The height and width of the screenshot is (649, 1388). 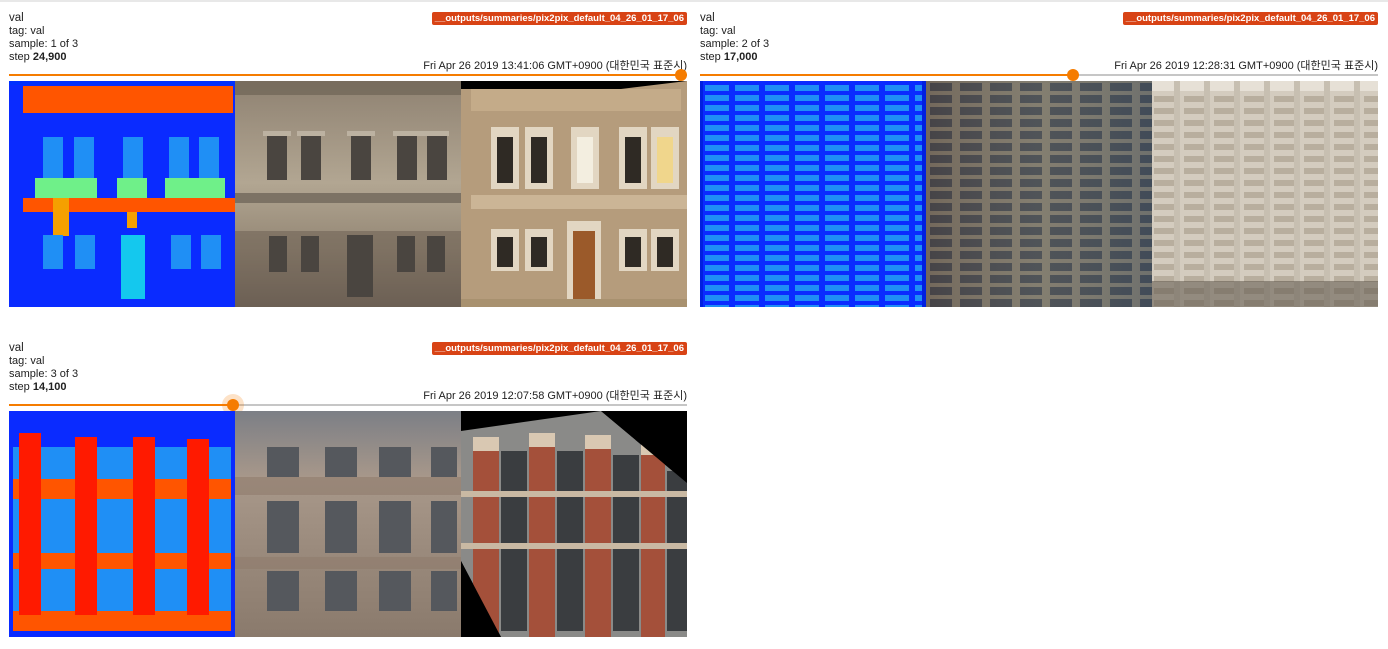 I want to click on sample-label: sample: 1 of 3, so click(x=44, y=44).